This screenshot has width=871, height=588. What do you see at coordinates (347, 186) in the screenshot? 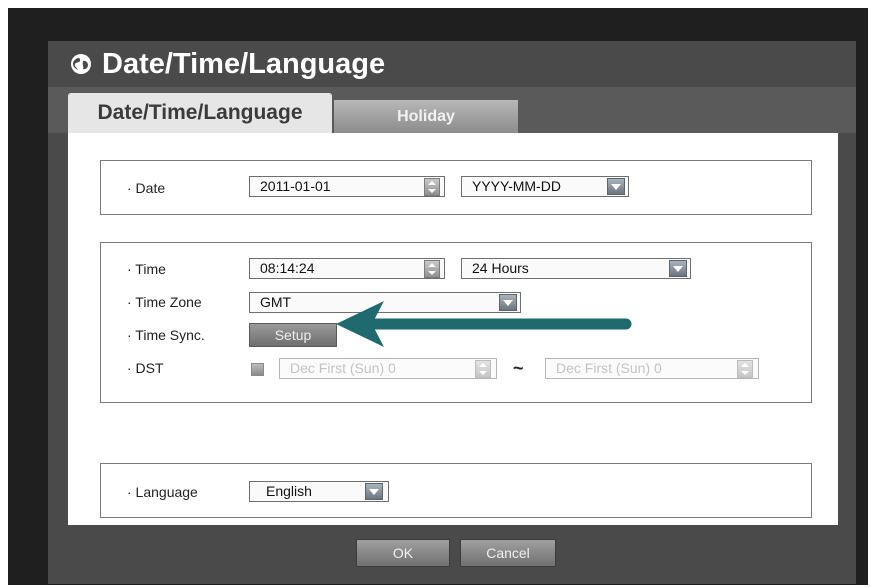
I see `date-input: 2011-01-01` at bounding box center [347, 186].